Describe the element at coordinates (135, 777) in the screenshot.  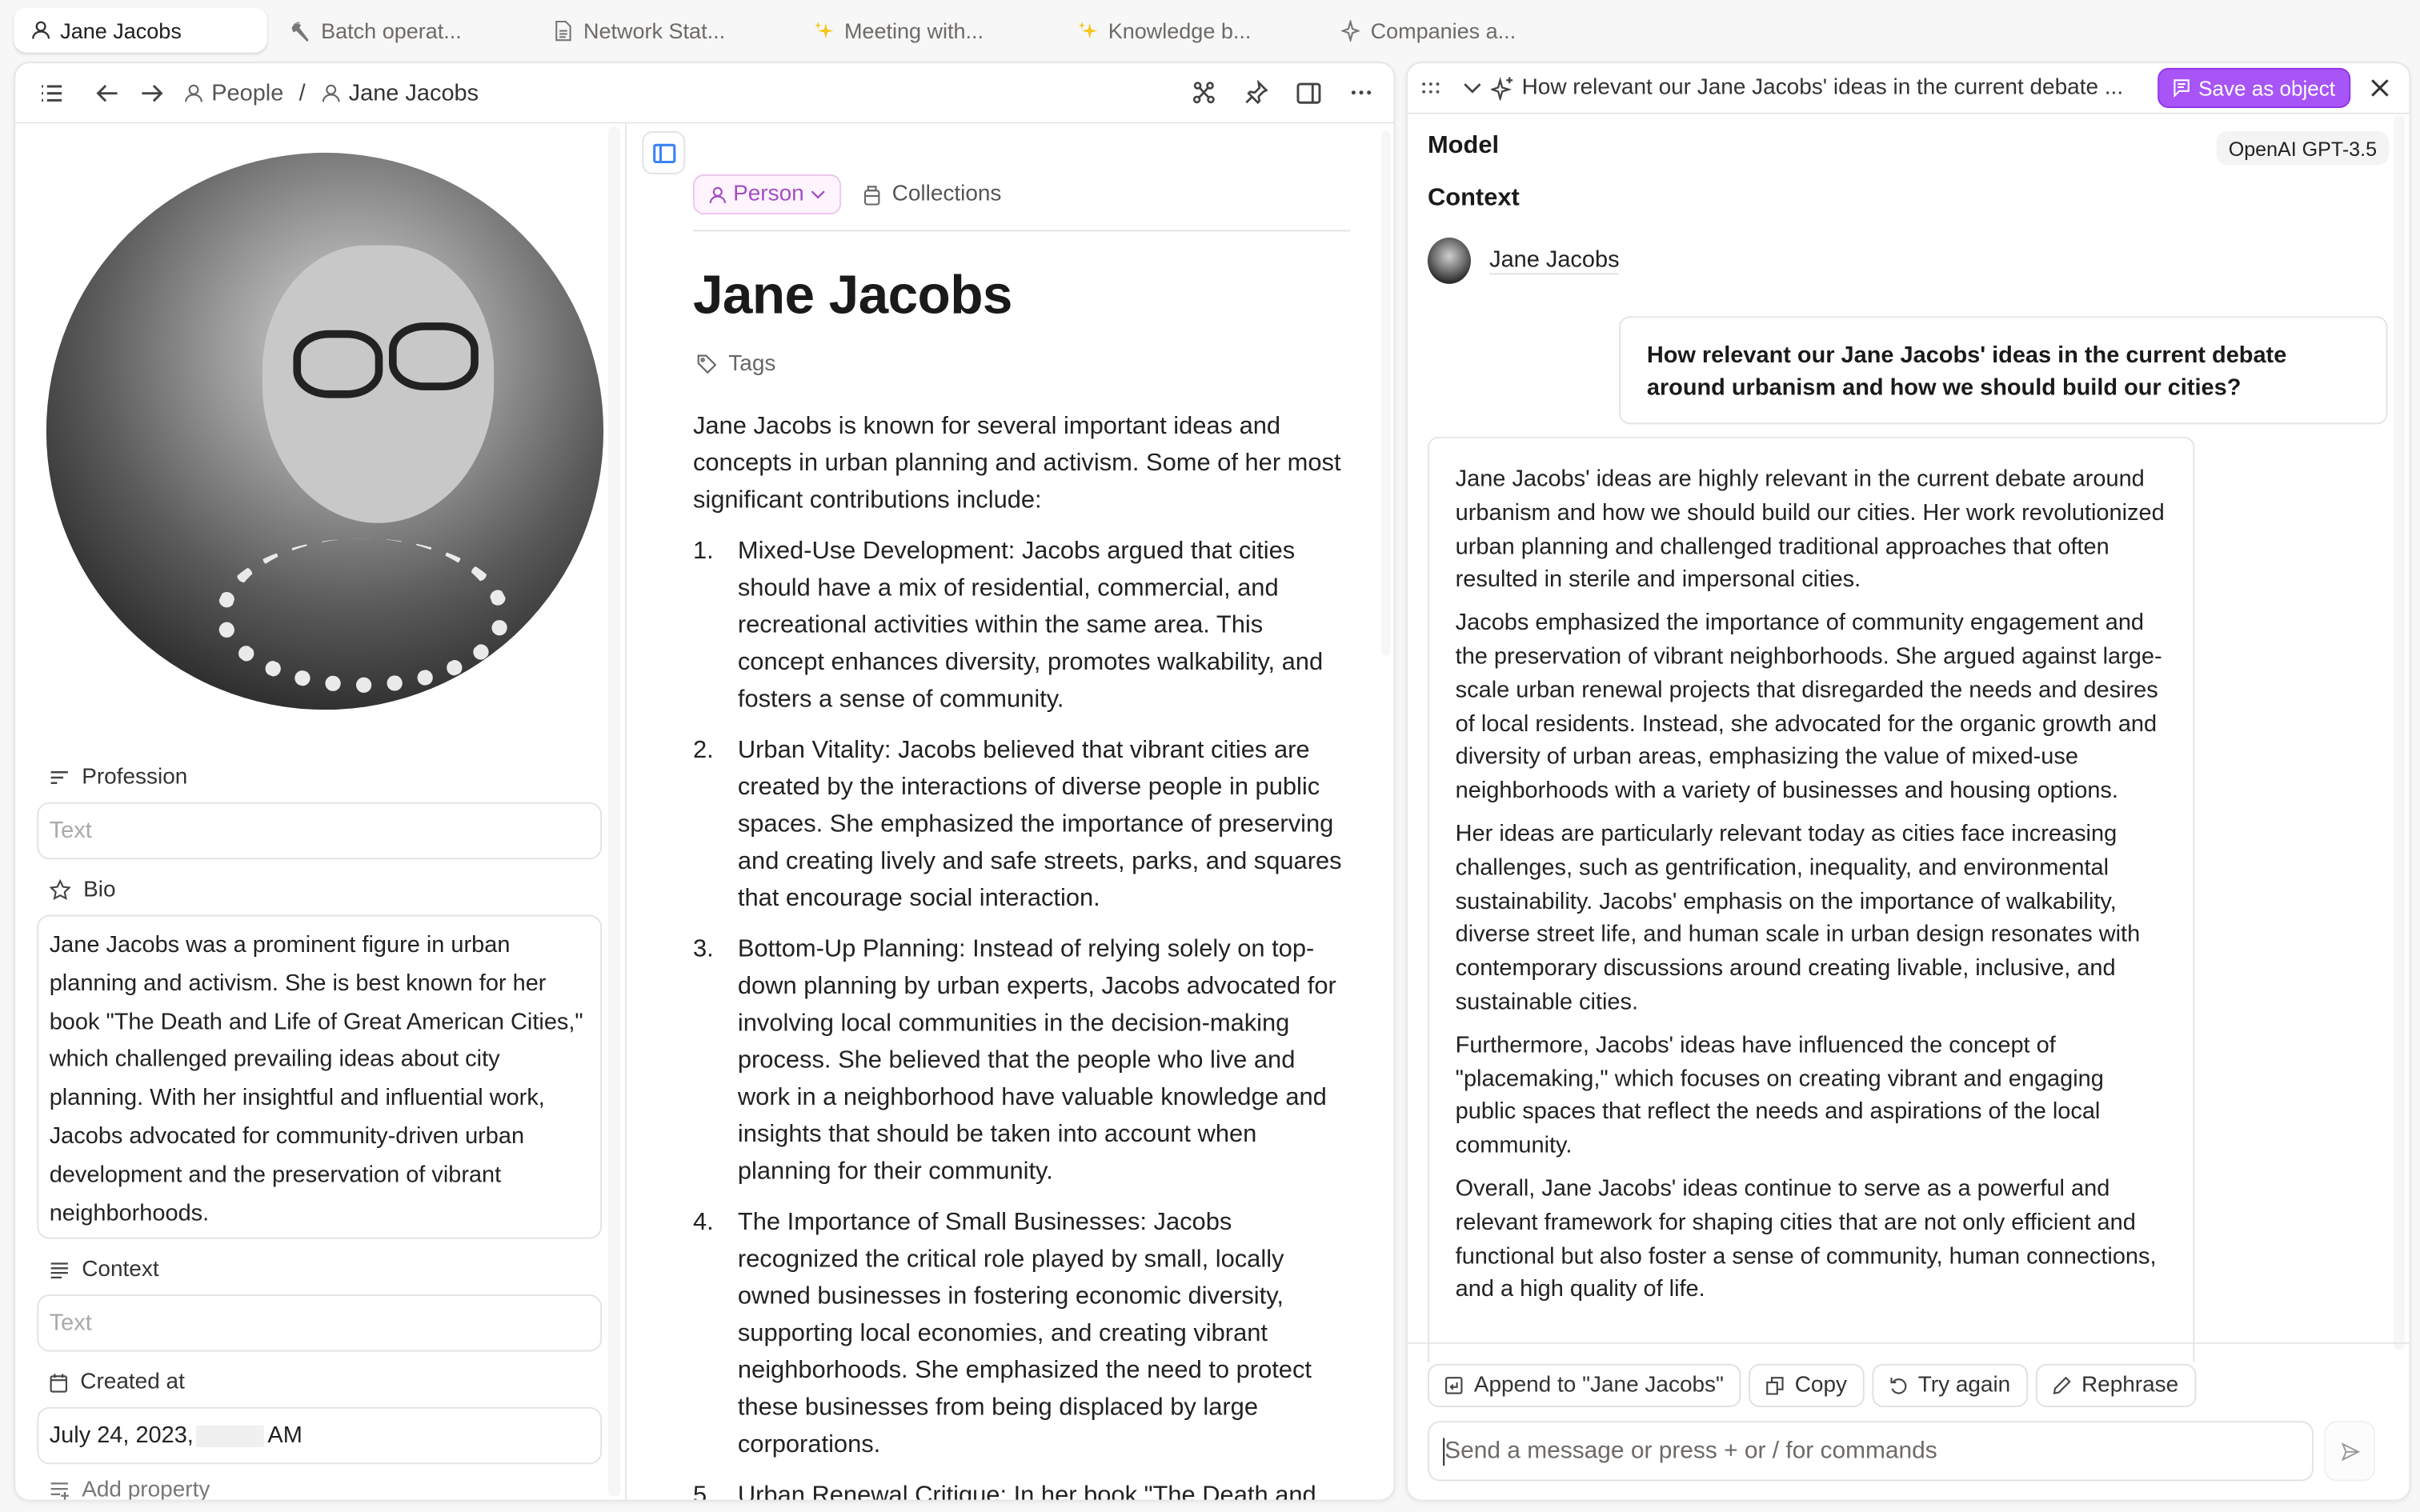
I see `profession-label-text: Profession` at that location.